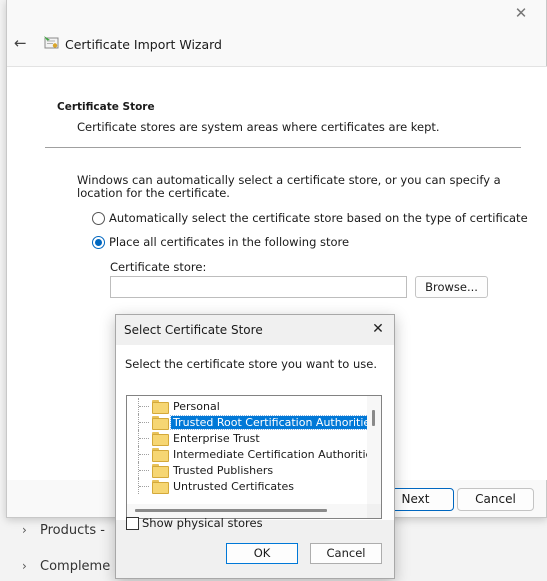 The height and width of the screenshot is (581, 547). Describe the element at coordinates (276, 454) in the screenshot. I see `tree-item-label: Intermediate Certification Authorities` at that location.